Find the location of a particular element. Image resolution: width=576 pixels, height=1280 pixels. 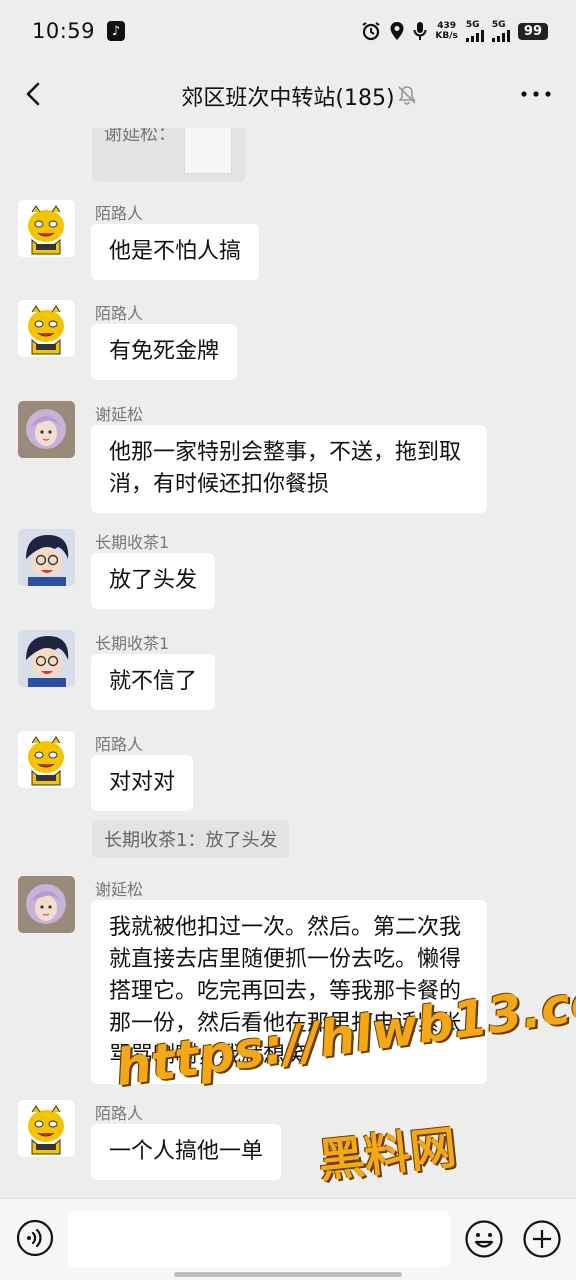

microphone-icon is located at coordinates (420, 31).